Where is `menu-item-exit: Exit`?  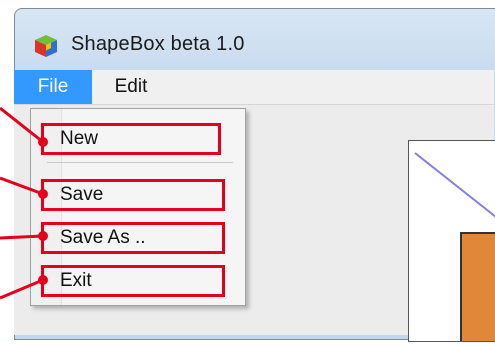 menu-item-exit: Exit is located at coordinates (133, 281).